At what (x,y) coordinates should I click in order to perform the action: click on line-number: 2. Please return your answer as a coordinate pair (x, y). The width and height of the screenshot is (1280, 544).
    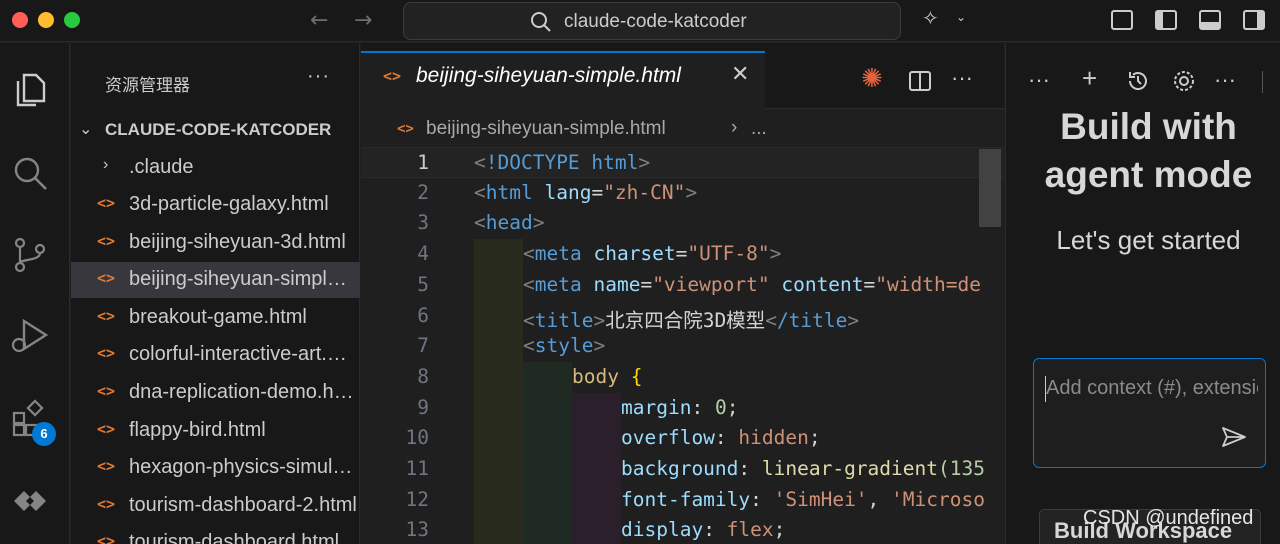
    Looking at the image, I should click on (423, 192).